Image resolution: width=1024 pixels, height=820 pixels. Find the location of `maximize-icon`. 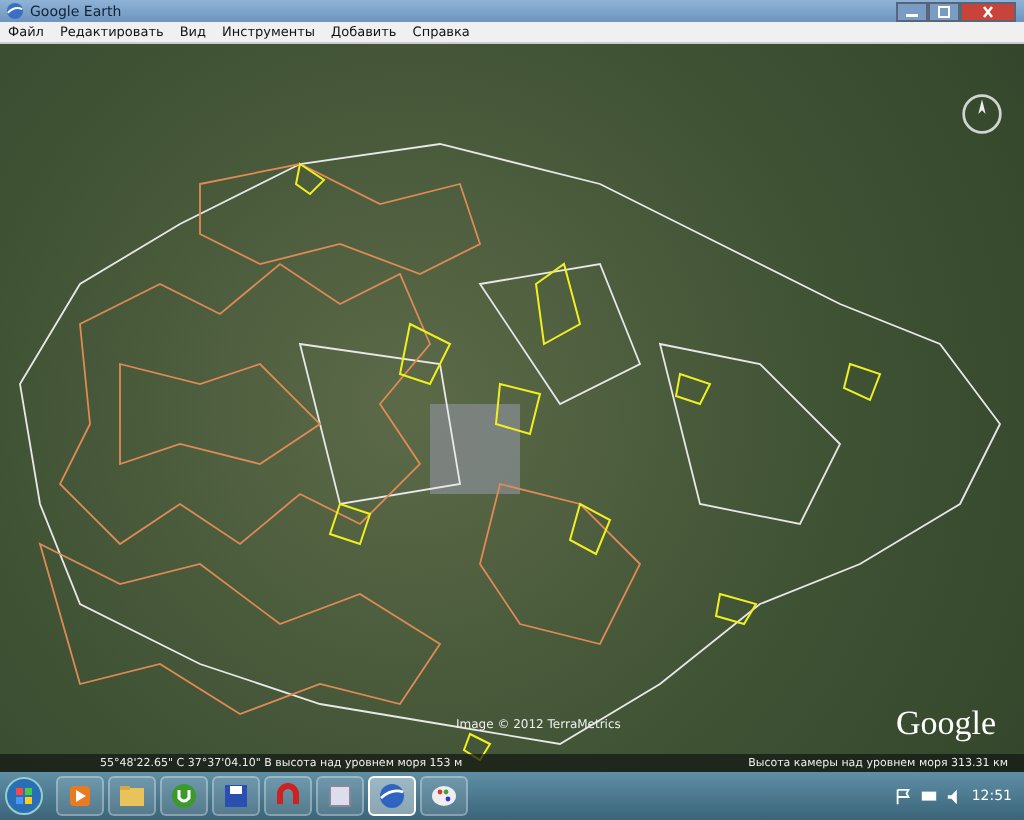

maximize-icon is located at coordinates (944, 11).